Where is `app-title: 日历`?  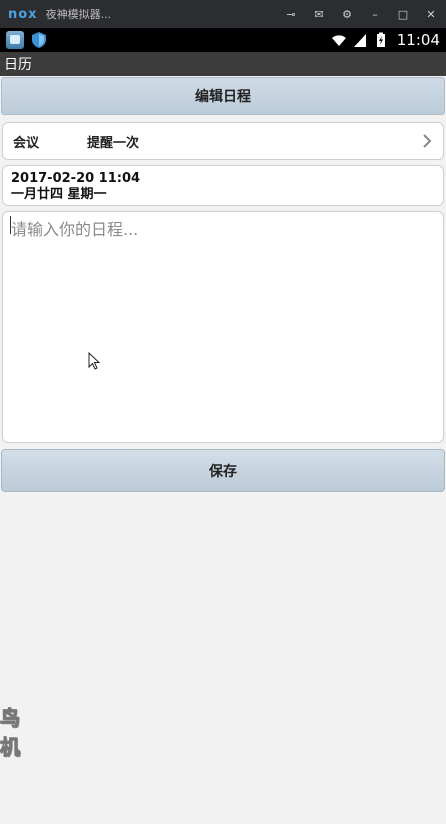
app-title: 日历 is located at coordinates (18, 65).